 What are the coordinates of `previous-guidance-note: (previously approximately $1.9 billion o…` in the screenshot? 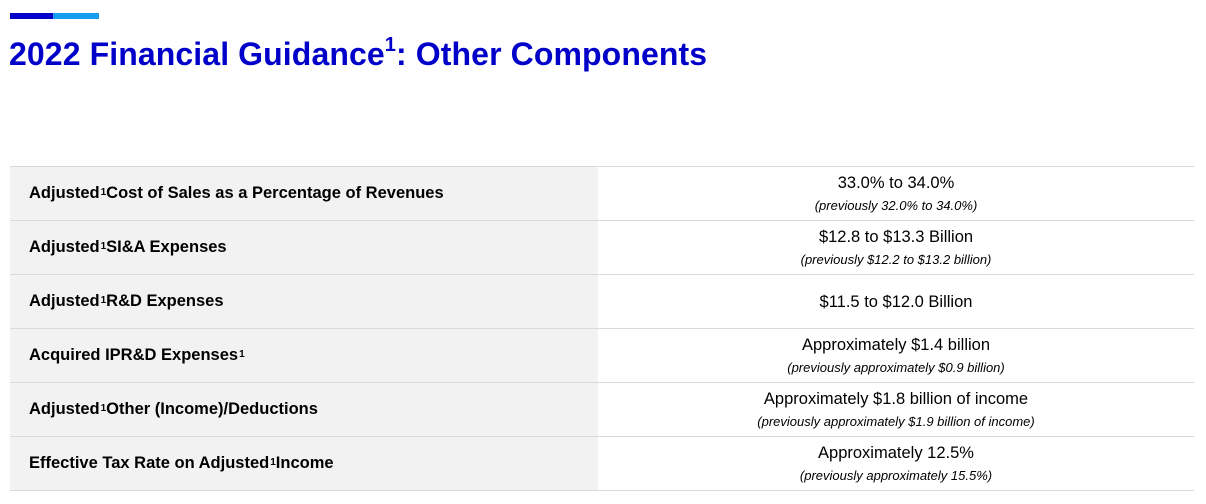 It's located at (896, 421).